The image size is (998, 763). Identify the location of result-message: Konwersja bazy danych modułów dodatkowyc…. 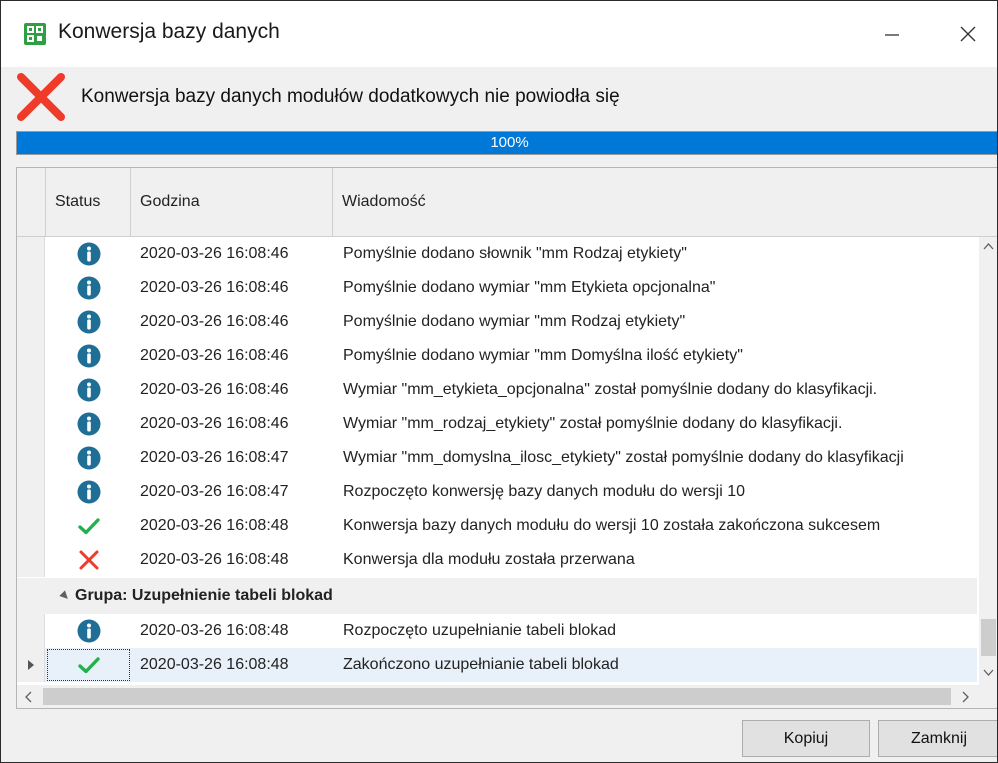
(350, 96).